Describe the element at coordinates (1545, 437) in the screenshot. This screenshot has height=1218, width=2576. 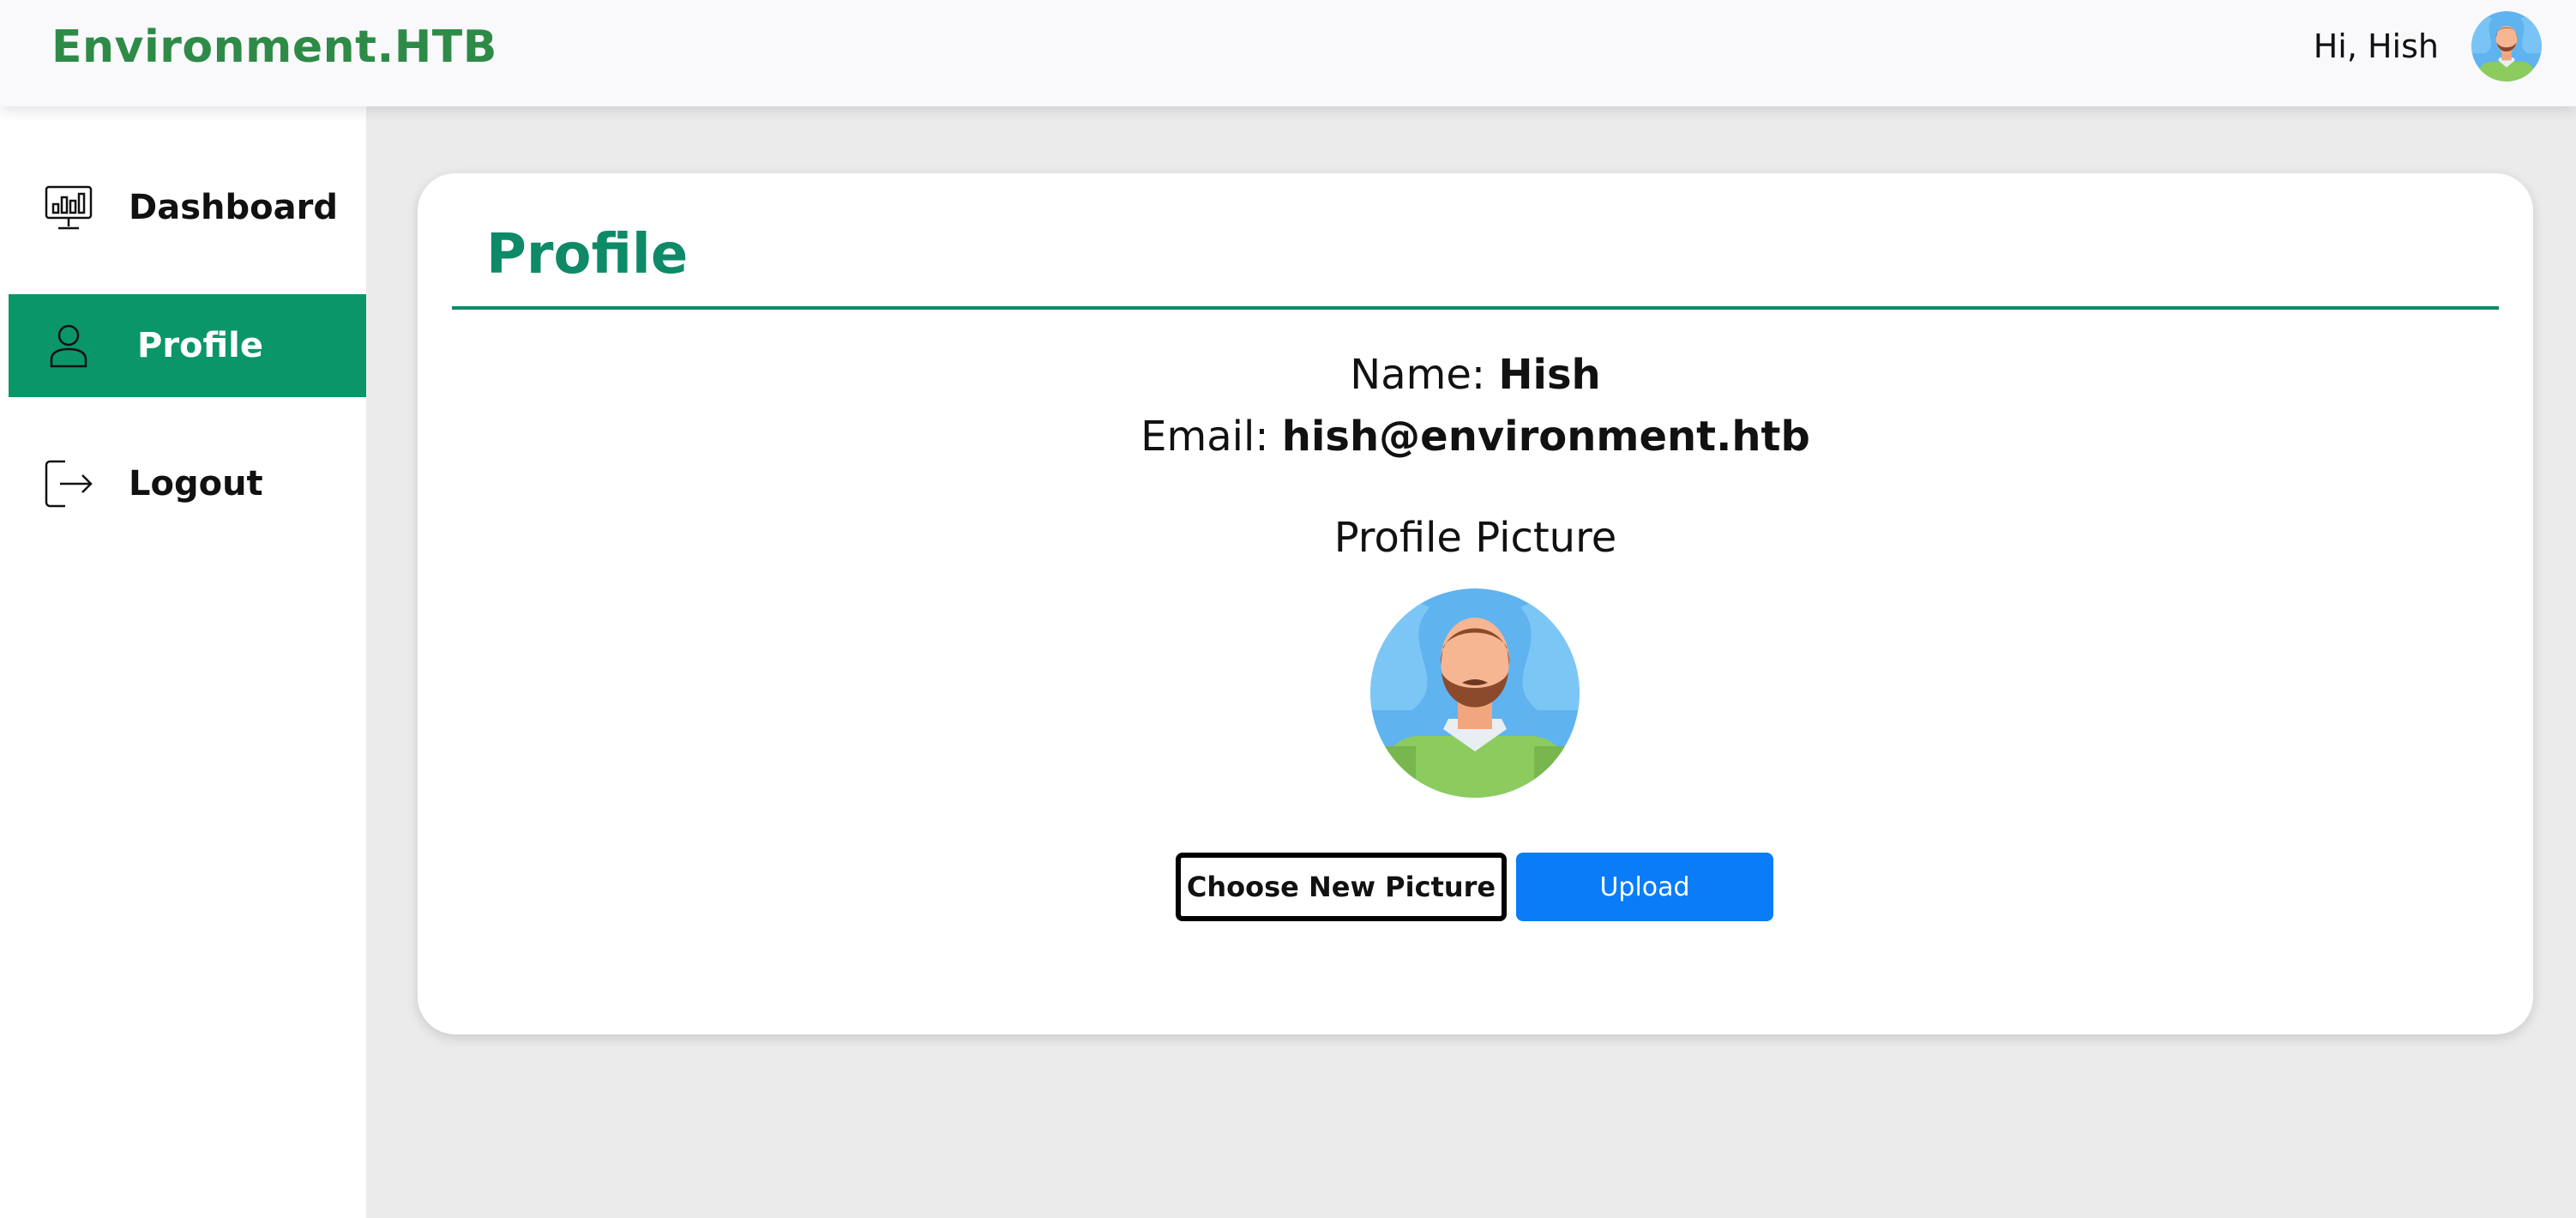
I see `email-value: hish@environment.htb` at that location.